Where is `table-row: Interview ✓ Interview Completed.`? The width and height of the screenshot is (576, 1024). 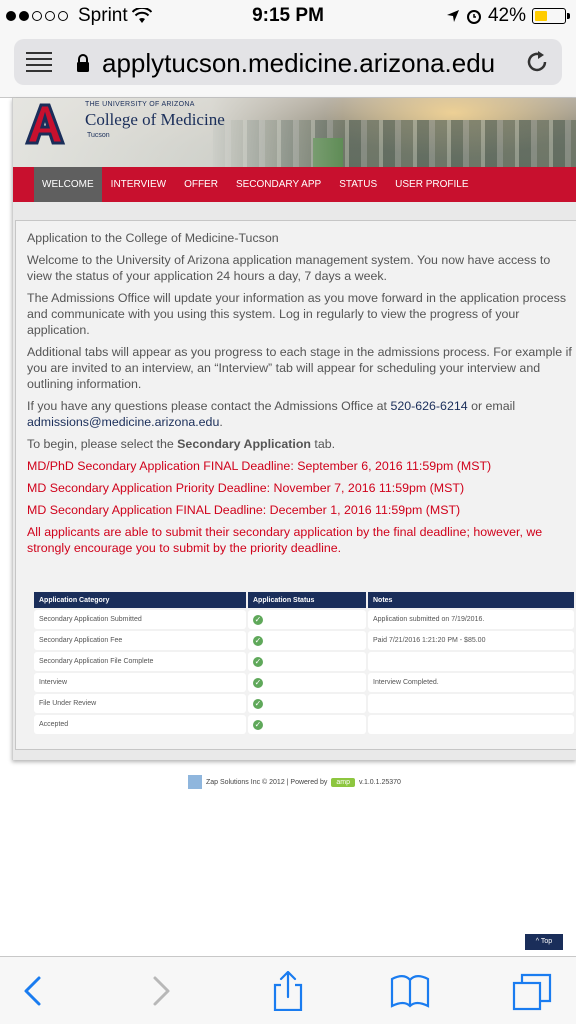
table-row: Interview ✓ Interview Completed. is located at coordinates (304, 682).